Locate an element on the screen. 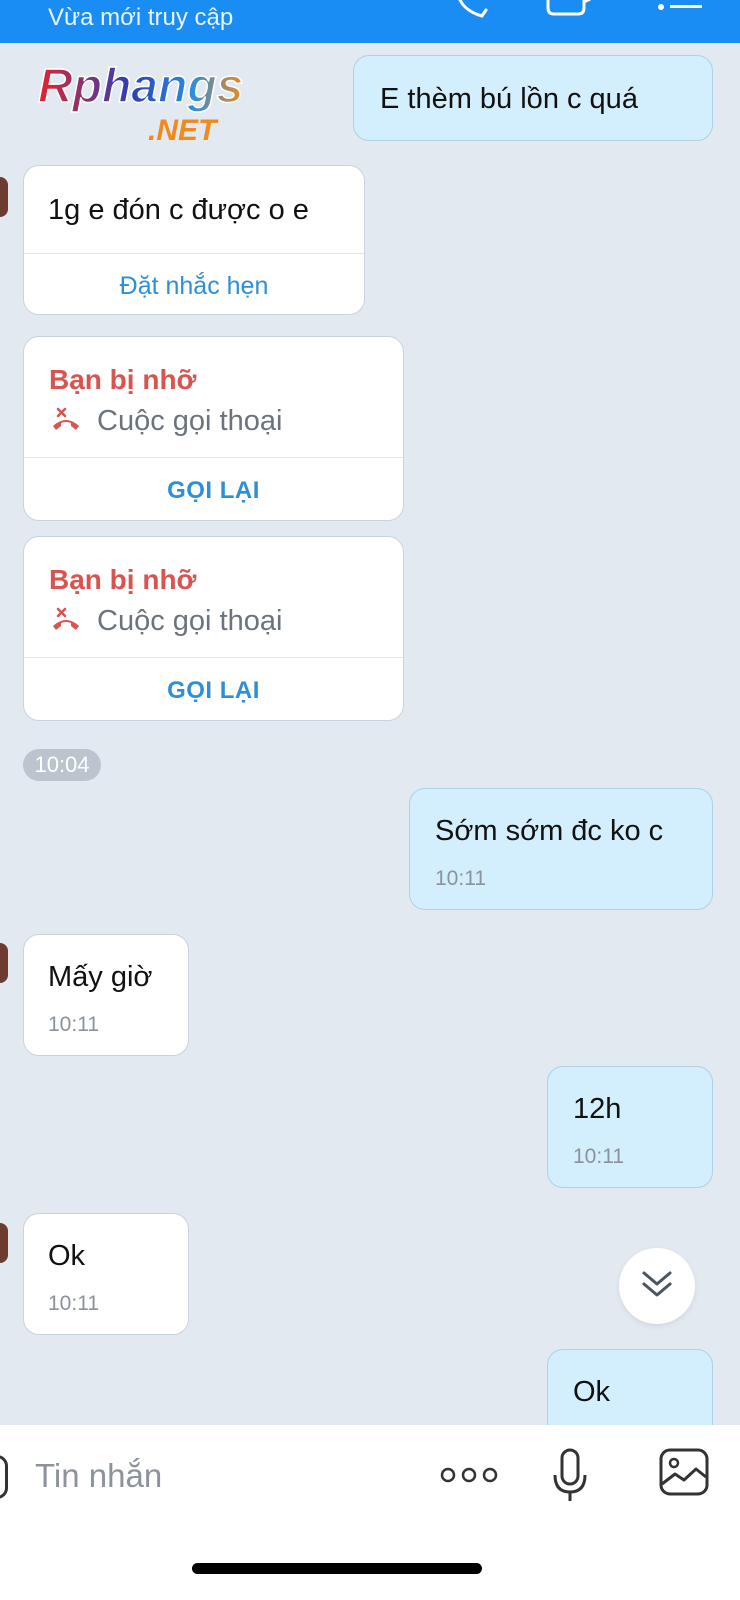 This screenshot has width=740, height=1600. scroll-to-bottom-button is located at coordinates (657, 1286).